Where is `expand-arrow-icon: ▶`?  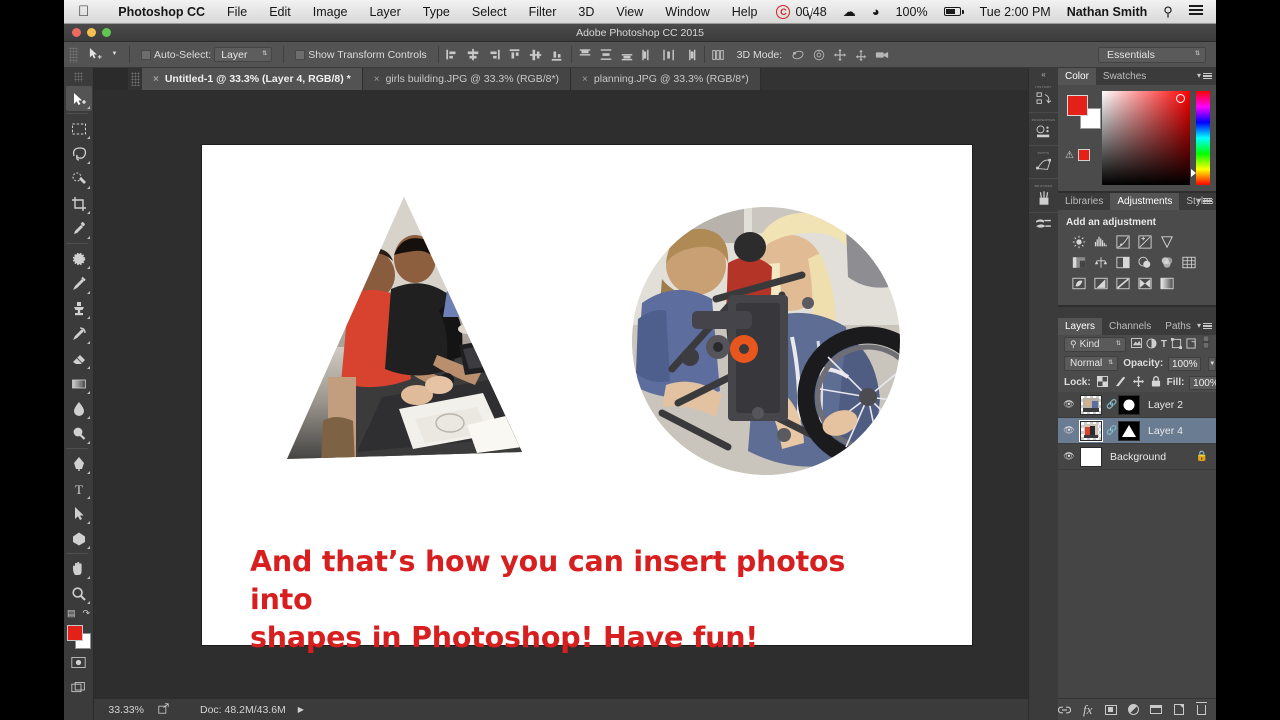 expand-arrow-icon: ▶ is located at coordinates (301, 709).